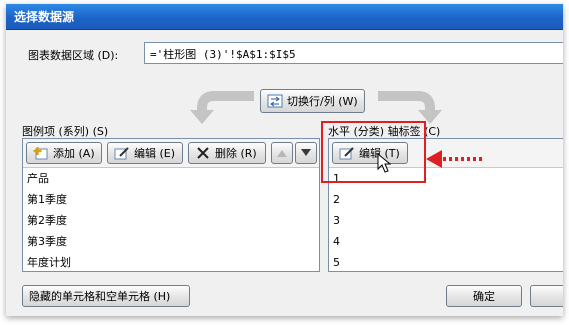  What do you see at coordinates (222, 107) in the screenshot?
I see `left-curved-arrow-icon` at bounding box center [222, 107].